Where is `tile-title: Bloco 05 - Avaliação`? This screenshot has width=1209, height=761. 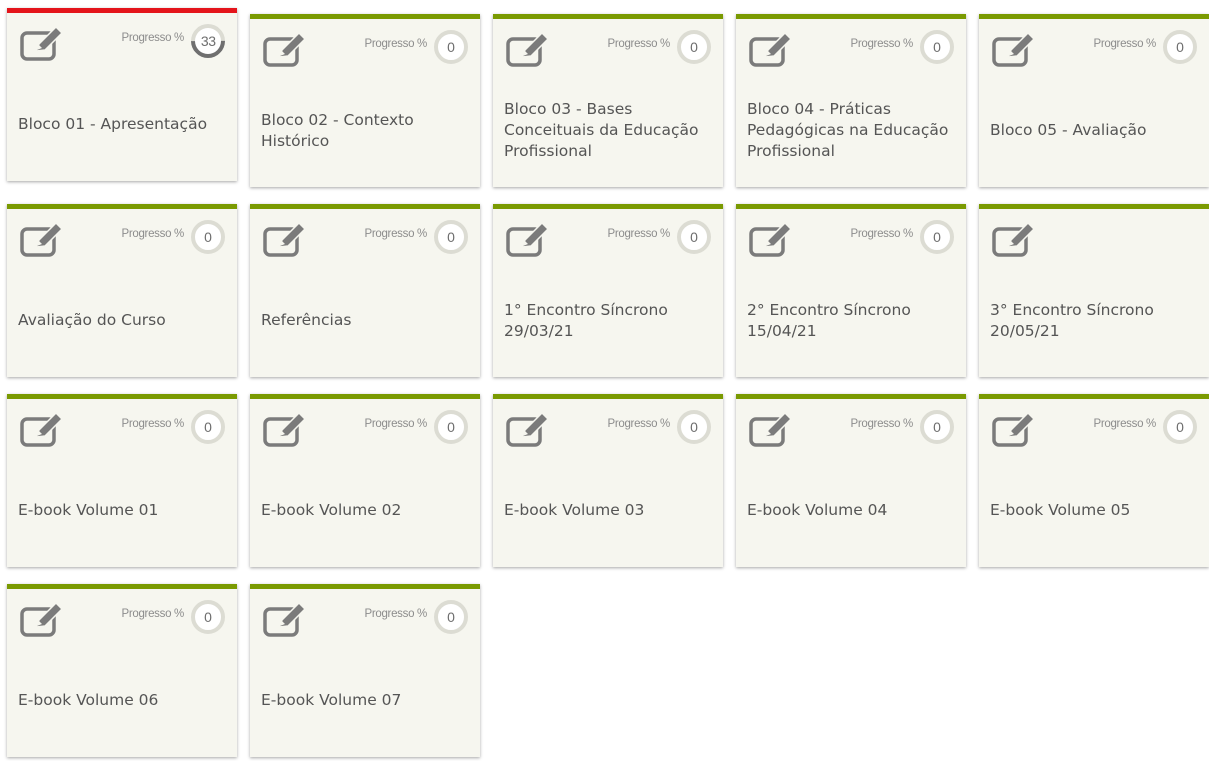 tile-title: Bloco 05 - Avaliação is located at coordinates (1068, 130).